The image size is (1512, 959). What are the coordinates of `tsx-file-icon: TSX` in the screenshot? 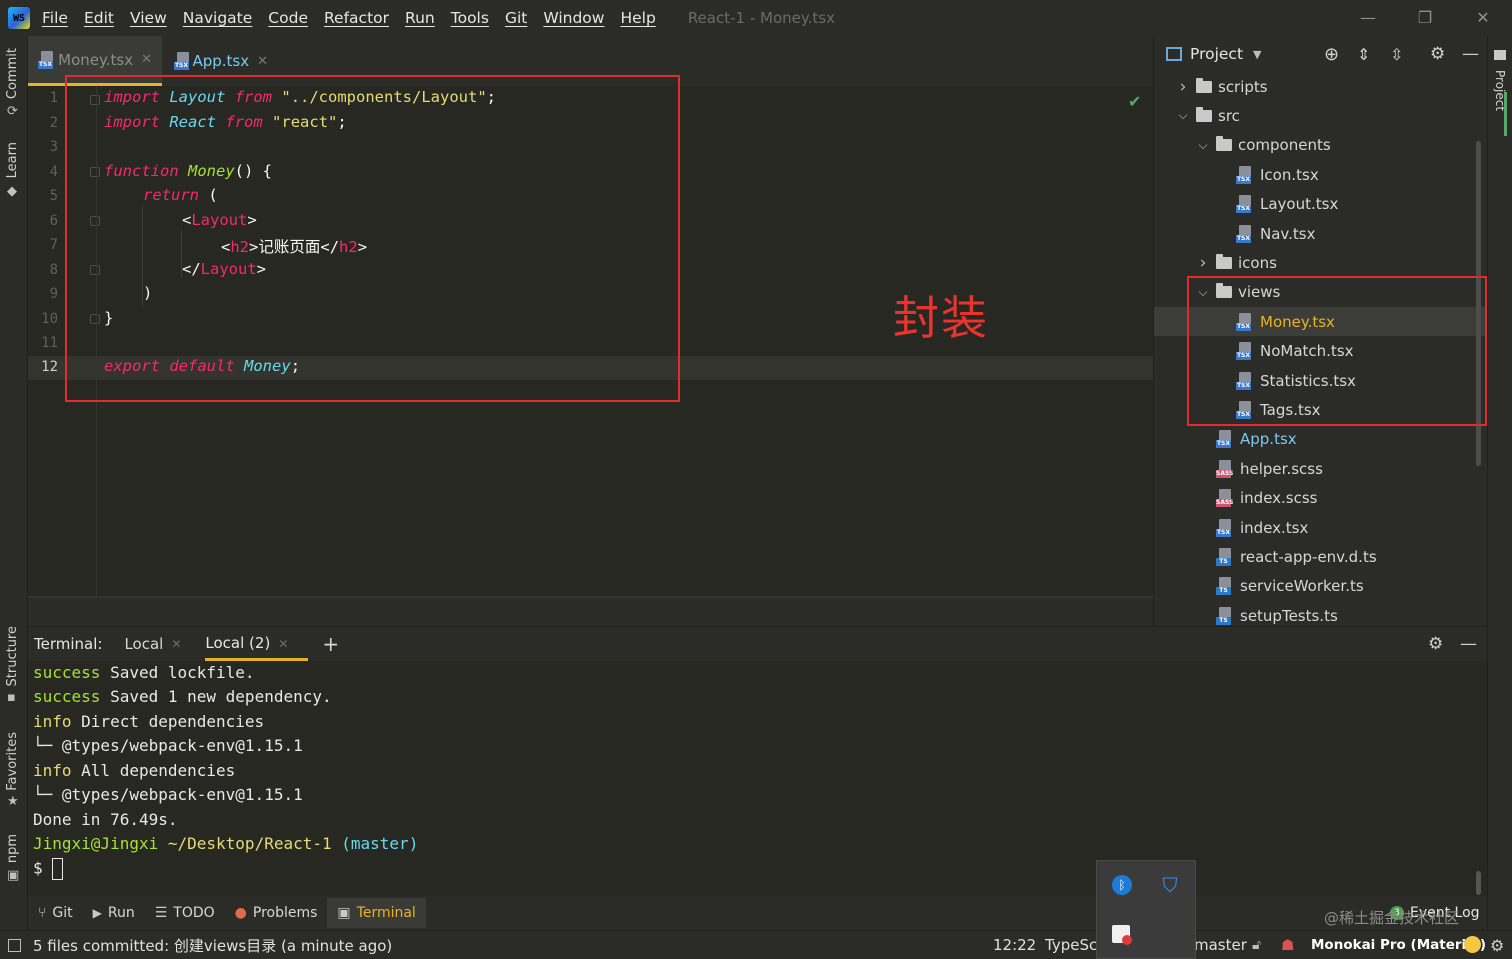 It's located at (1225, 439).